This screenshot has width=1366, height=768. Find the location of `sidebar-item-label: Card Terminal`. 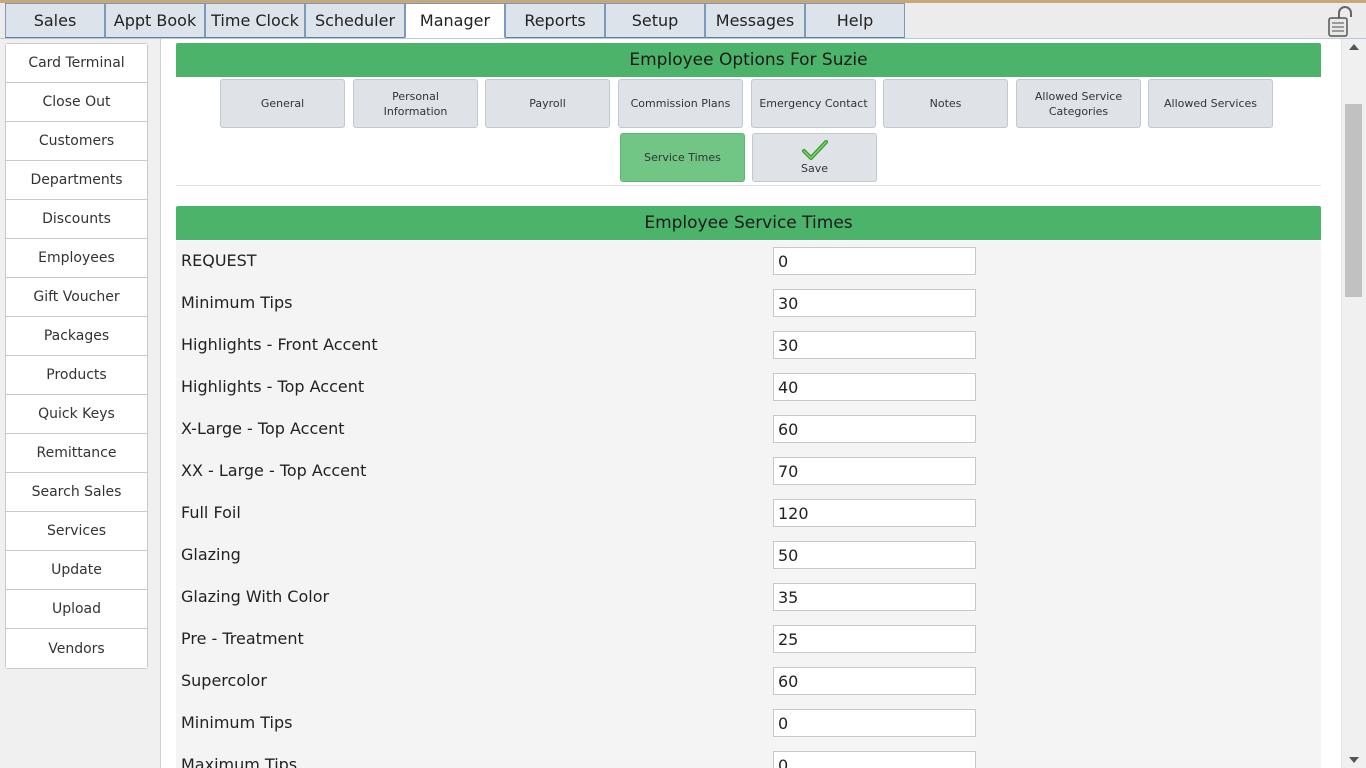

sidebar-item-label: Card Terminal is located at coordinates (76, 63).